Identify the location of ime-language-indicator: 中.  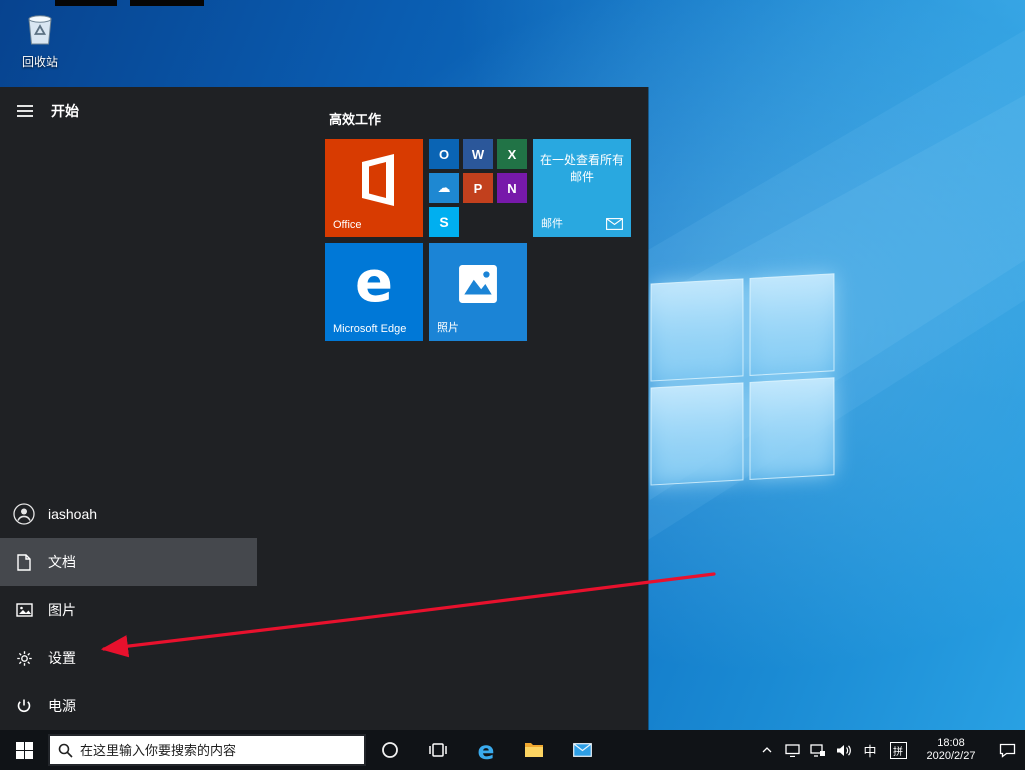
(870, 750).